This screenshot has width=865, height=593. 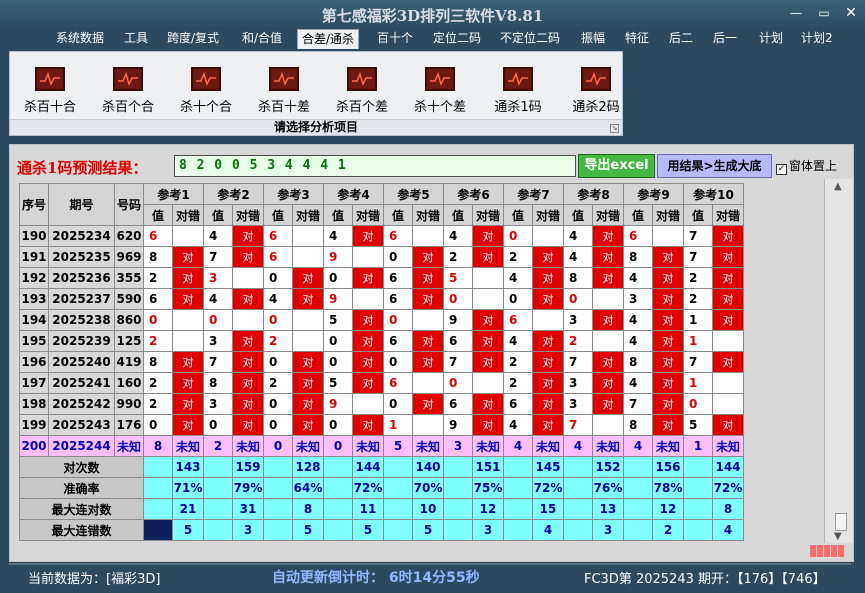 I want to click on menu-item: 特征, so click(x=637, y=39).